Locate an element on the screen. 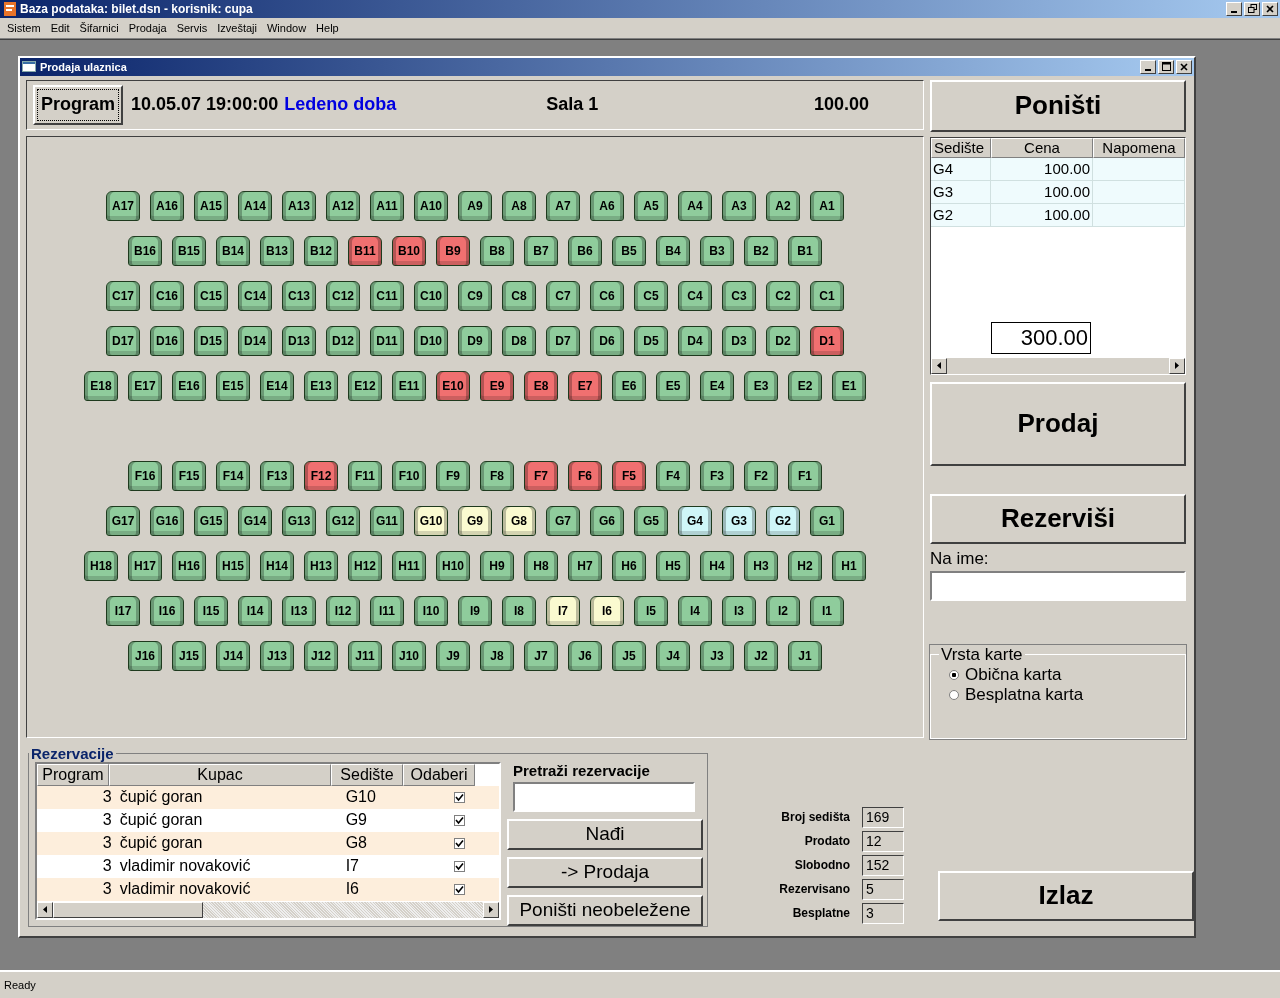  seat: C16 is located at coordinates (167, 295).